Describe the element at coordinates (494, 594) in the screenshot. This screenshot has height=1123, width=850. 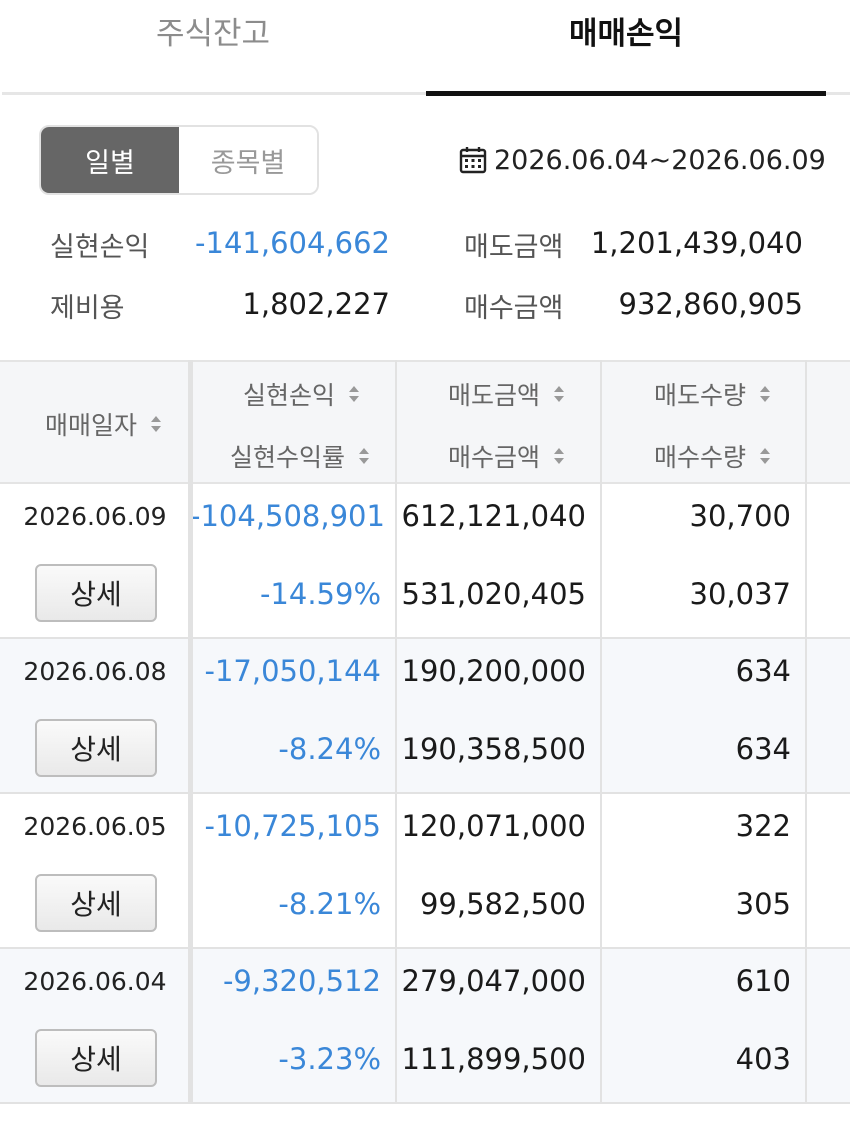
I see `buy-amount-cell: 531,020,405` at that location.